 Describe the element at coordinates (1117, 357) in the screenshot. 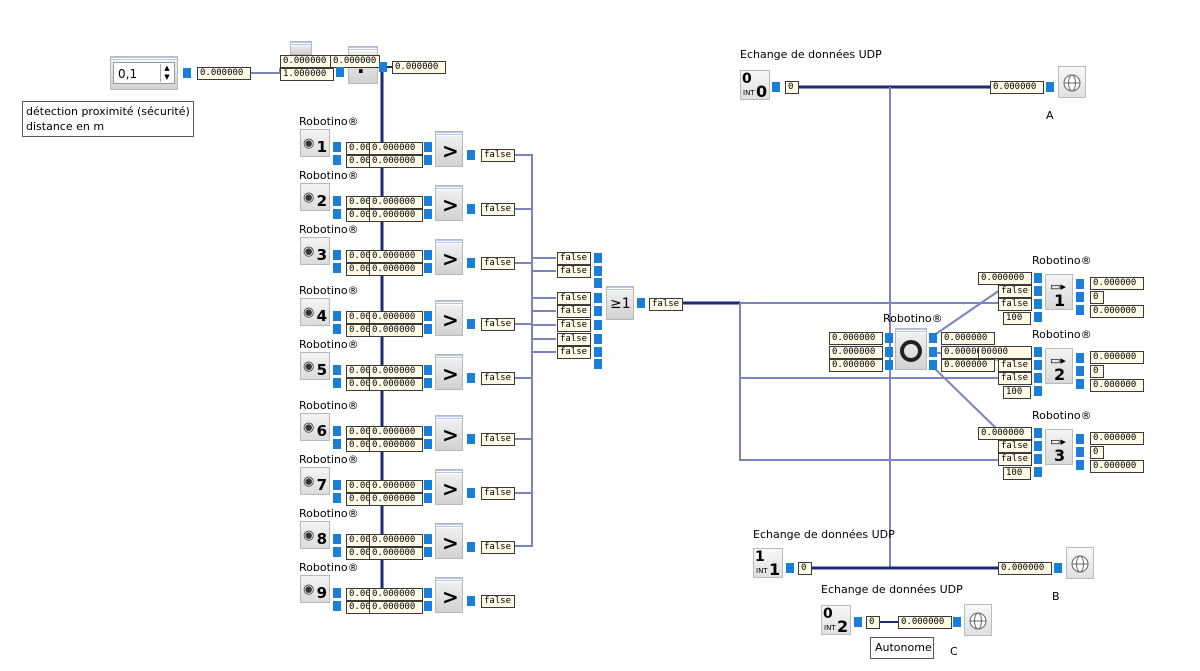

I see `motor-out-1: 0.000000` at that location.